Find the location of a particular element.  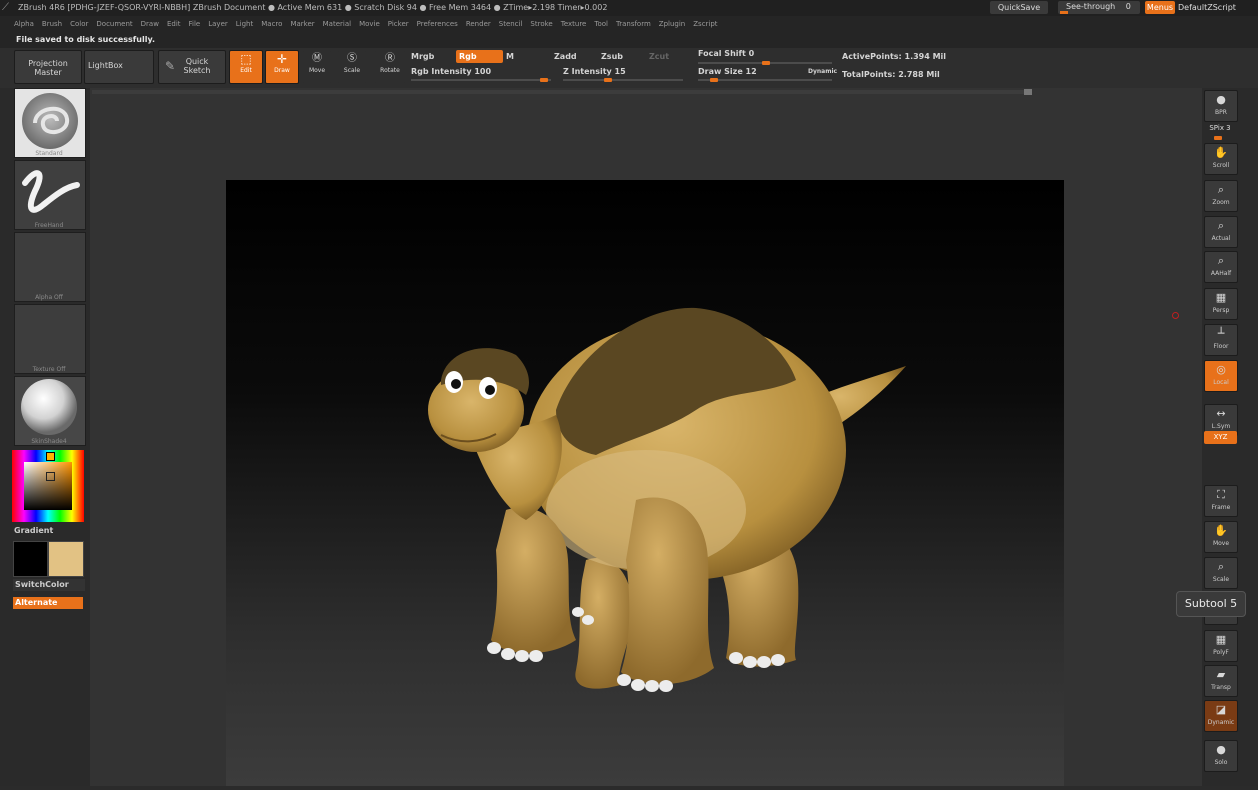

menu-item-movie: Movie is located at coordinates (369, 24).